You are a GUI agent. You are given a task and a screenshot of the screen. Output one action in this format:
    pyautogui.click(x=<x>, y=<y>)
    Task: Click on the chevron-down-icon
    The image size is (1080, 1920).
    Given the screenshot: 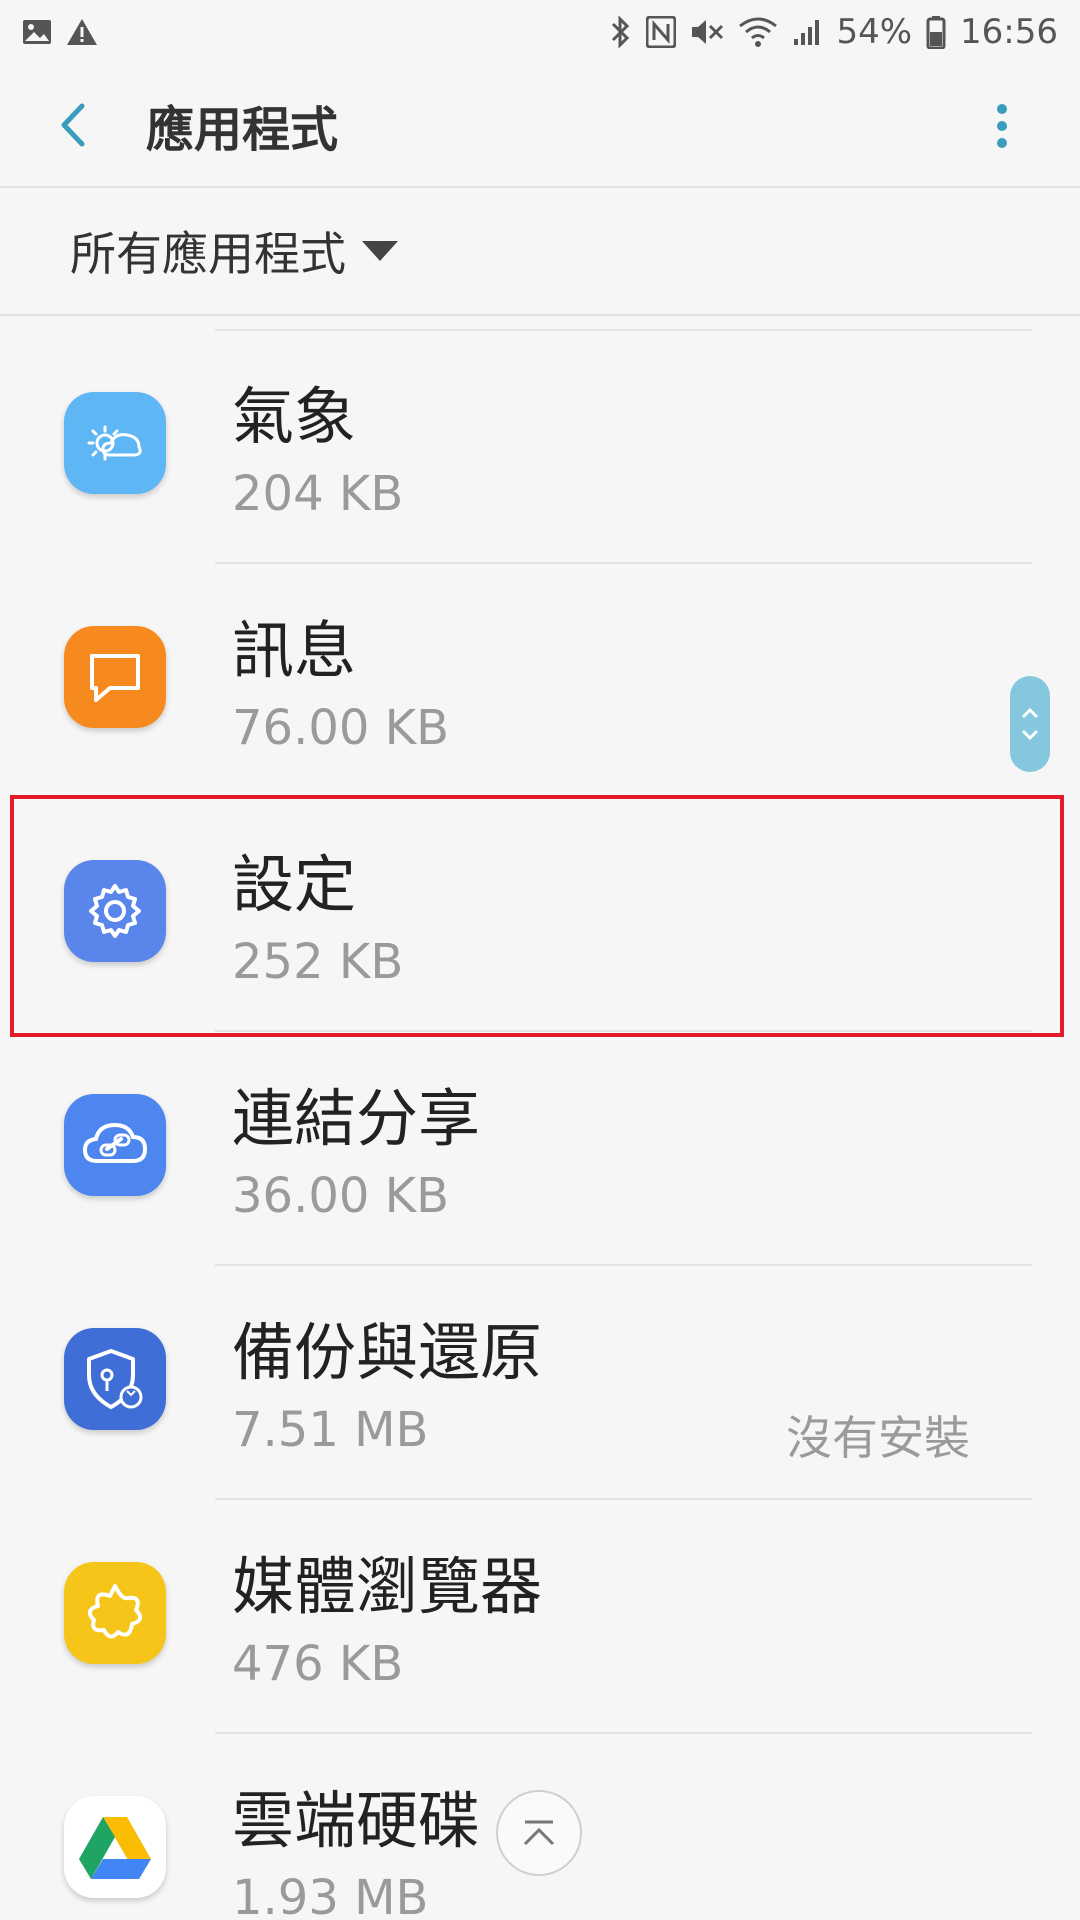 What is the action you would take?
    pyautogui.click(x=1030, y=735)
    